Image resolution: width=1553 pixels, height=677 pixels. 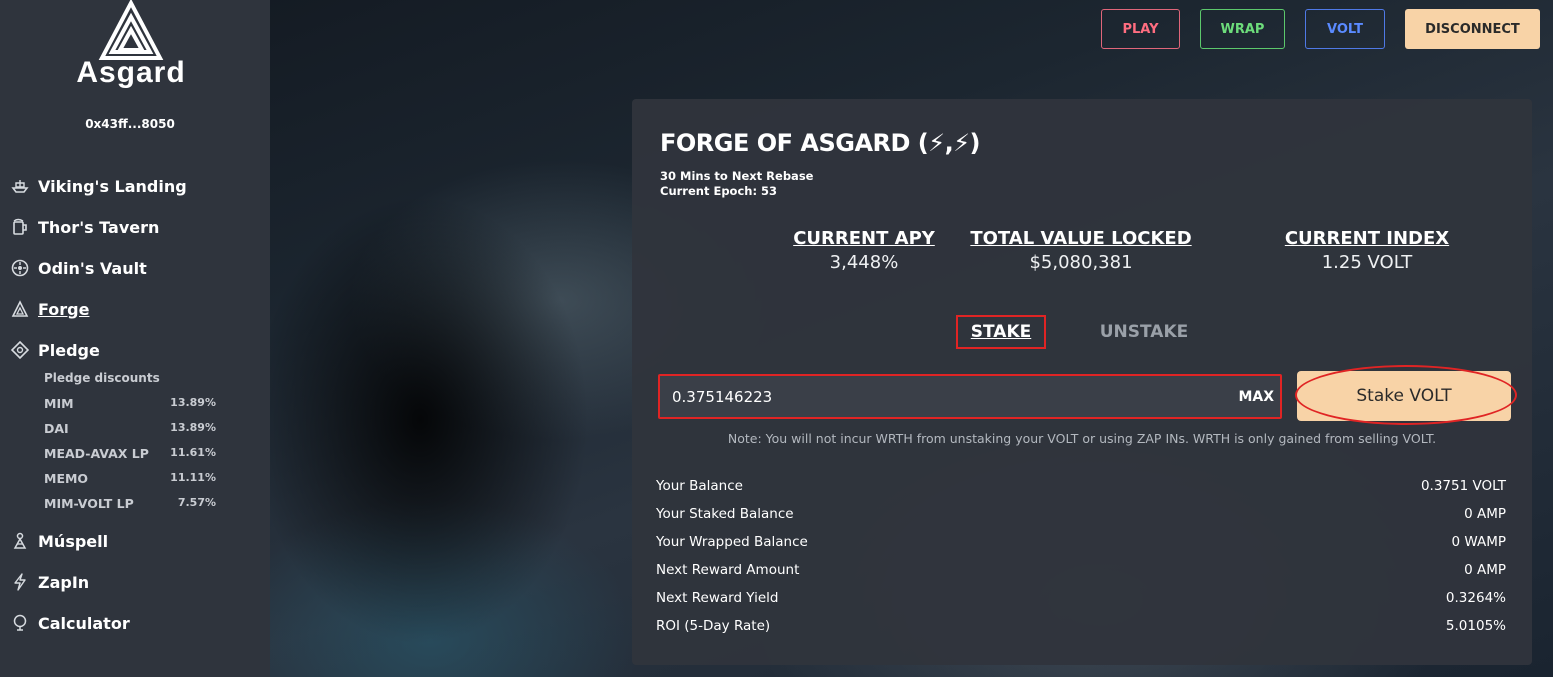 What do you see at coordinates (64, 309) in the screenshot?
I see `sidebar-item-label: Forge` at bounding box center [64, 309].